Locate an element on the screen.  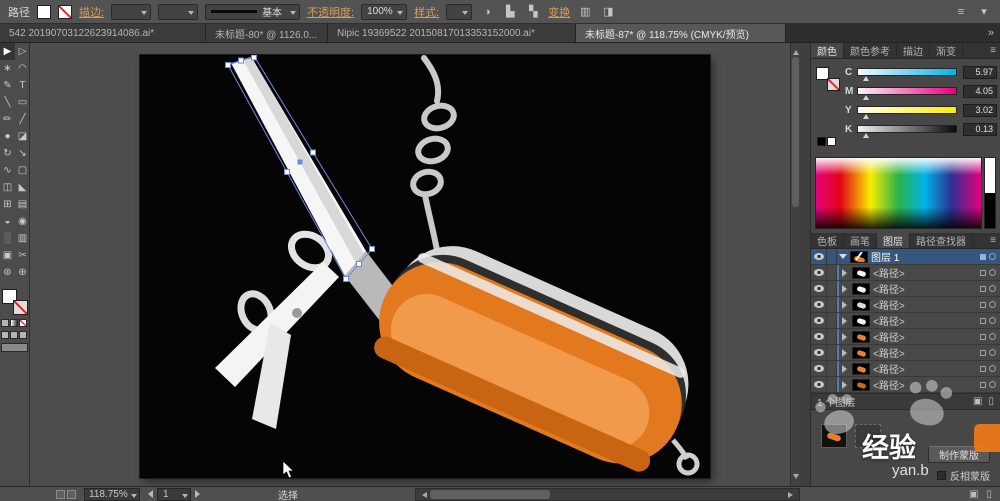
gradient-mode-button is located at coordinates (14, 323).